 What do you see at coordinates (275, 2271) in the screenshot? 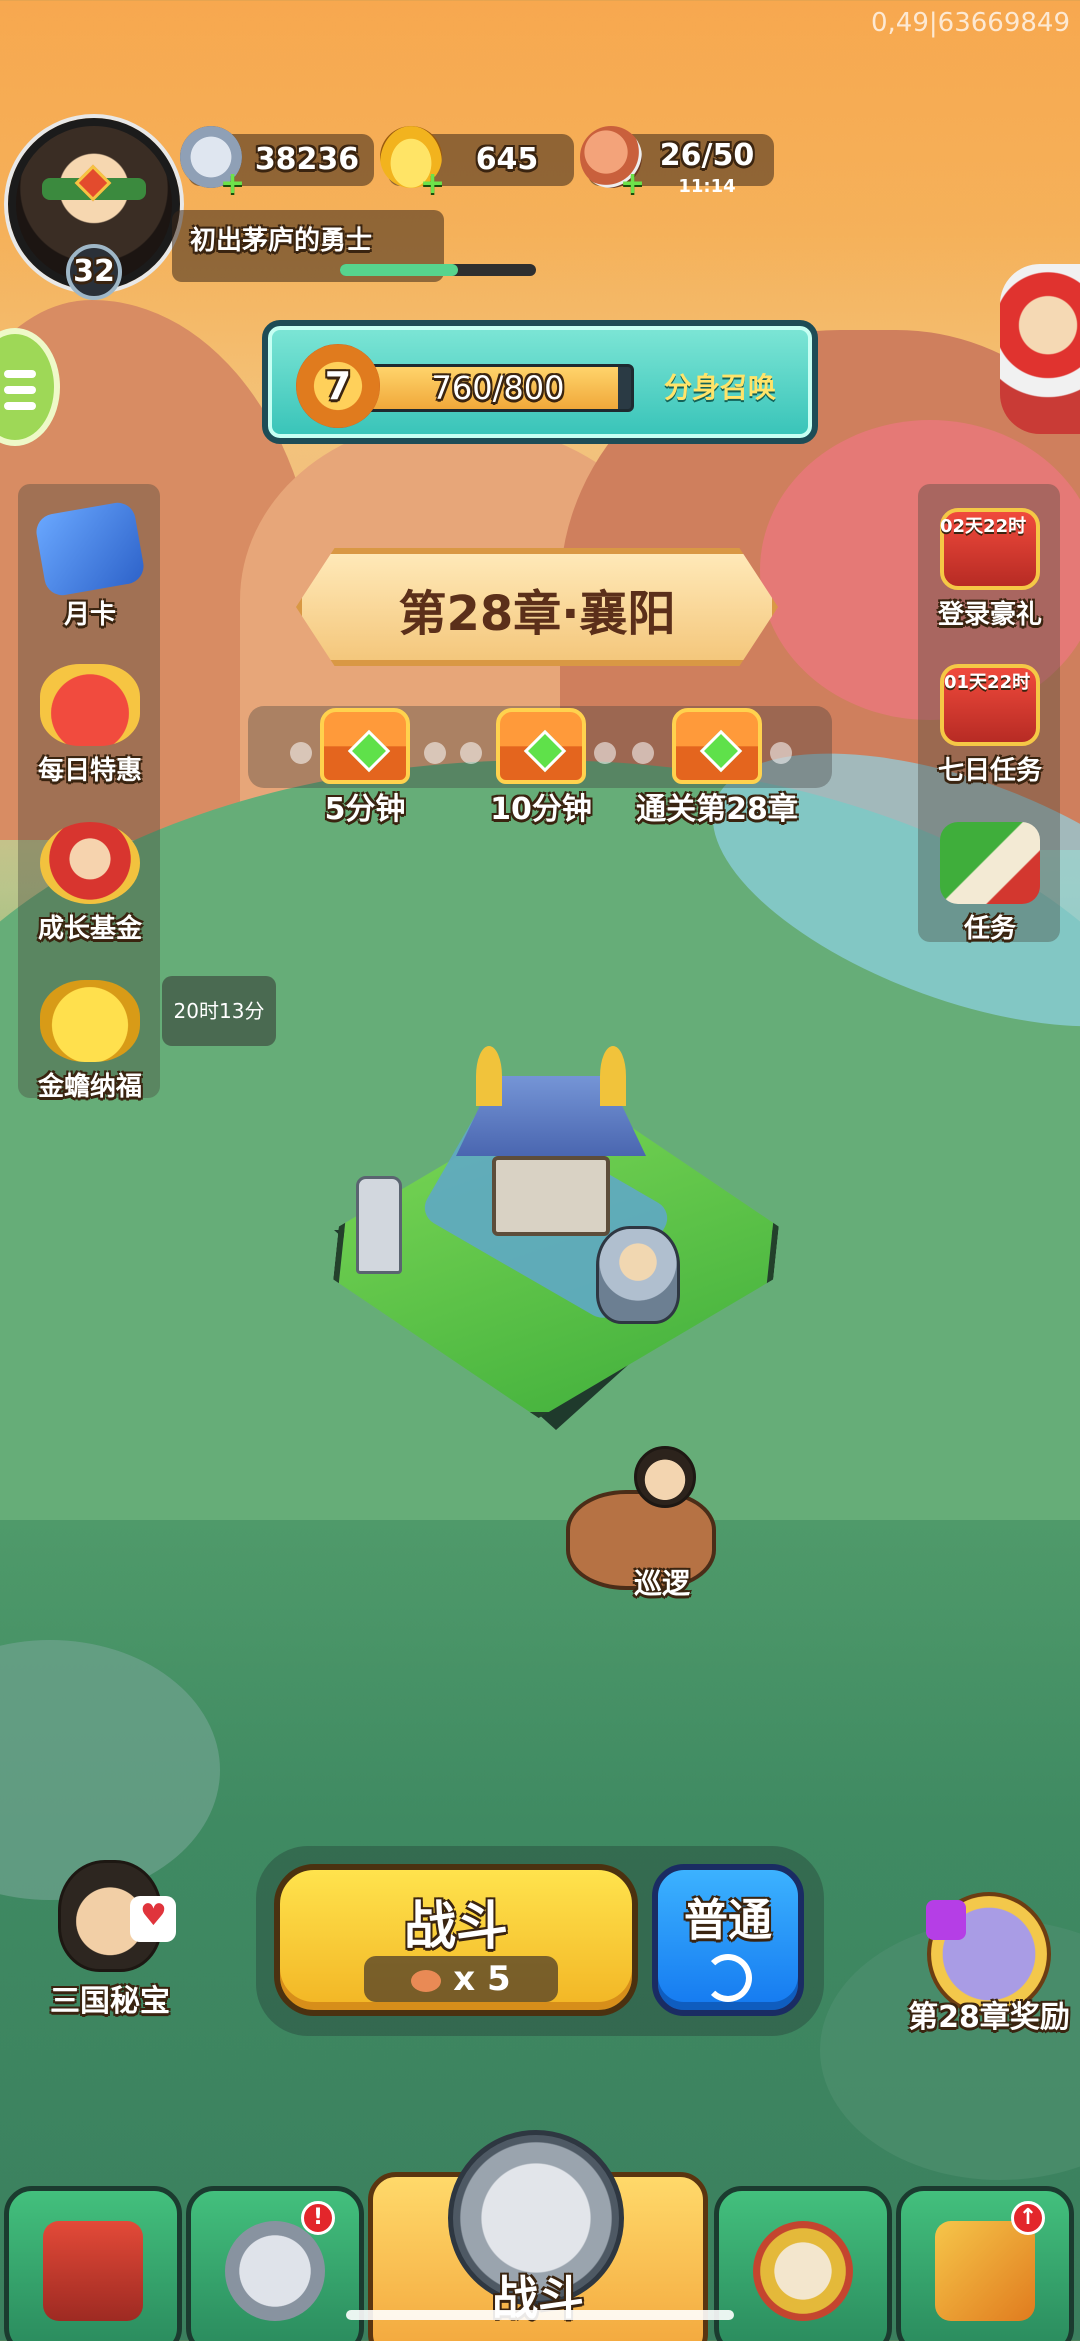
I see `helmet-icon` at bounding box center [275, 2271].